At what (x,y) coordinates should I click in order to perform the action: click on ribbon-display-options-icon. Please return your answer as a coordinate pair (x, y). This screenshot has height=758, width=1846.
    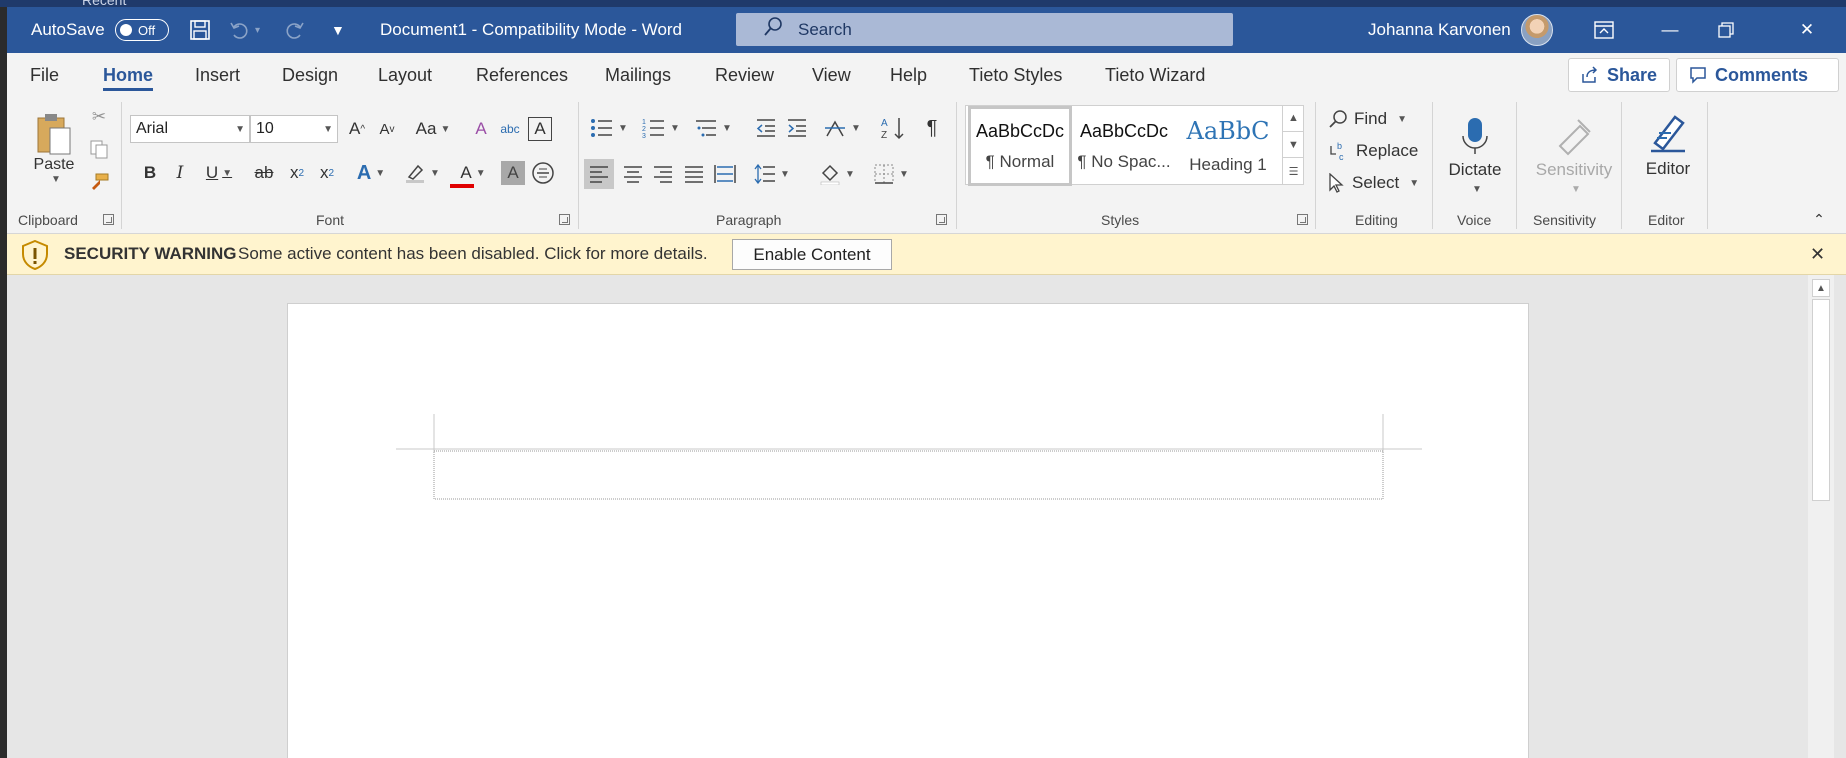
    Looking at the image, I should click on (1604, 30).